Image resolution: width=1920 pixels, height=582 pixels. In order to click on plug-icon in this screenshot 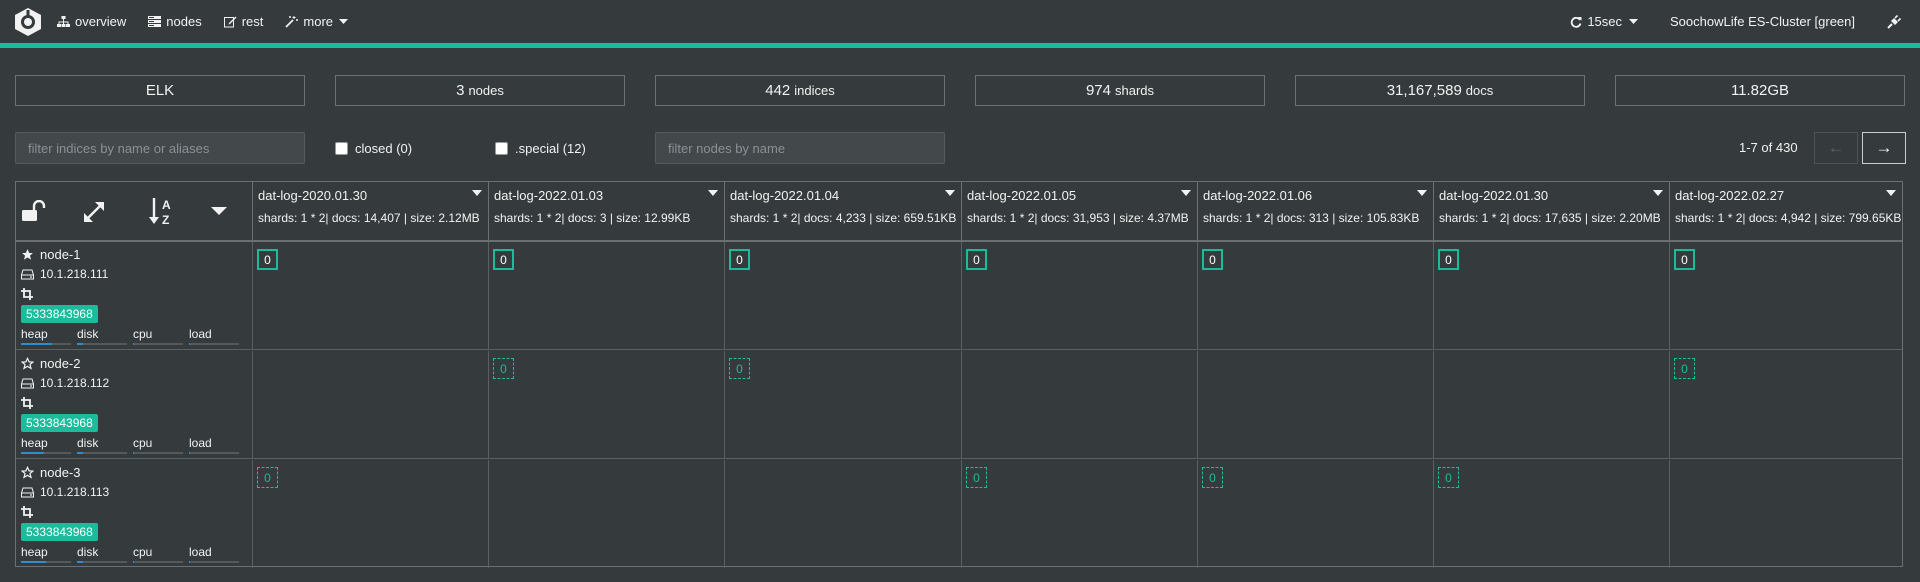, I will do `click(1894, 21)`.